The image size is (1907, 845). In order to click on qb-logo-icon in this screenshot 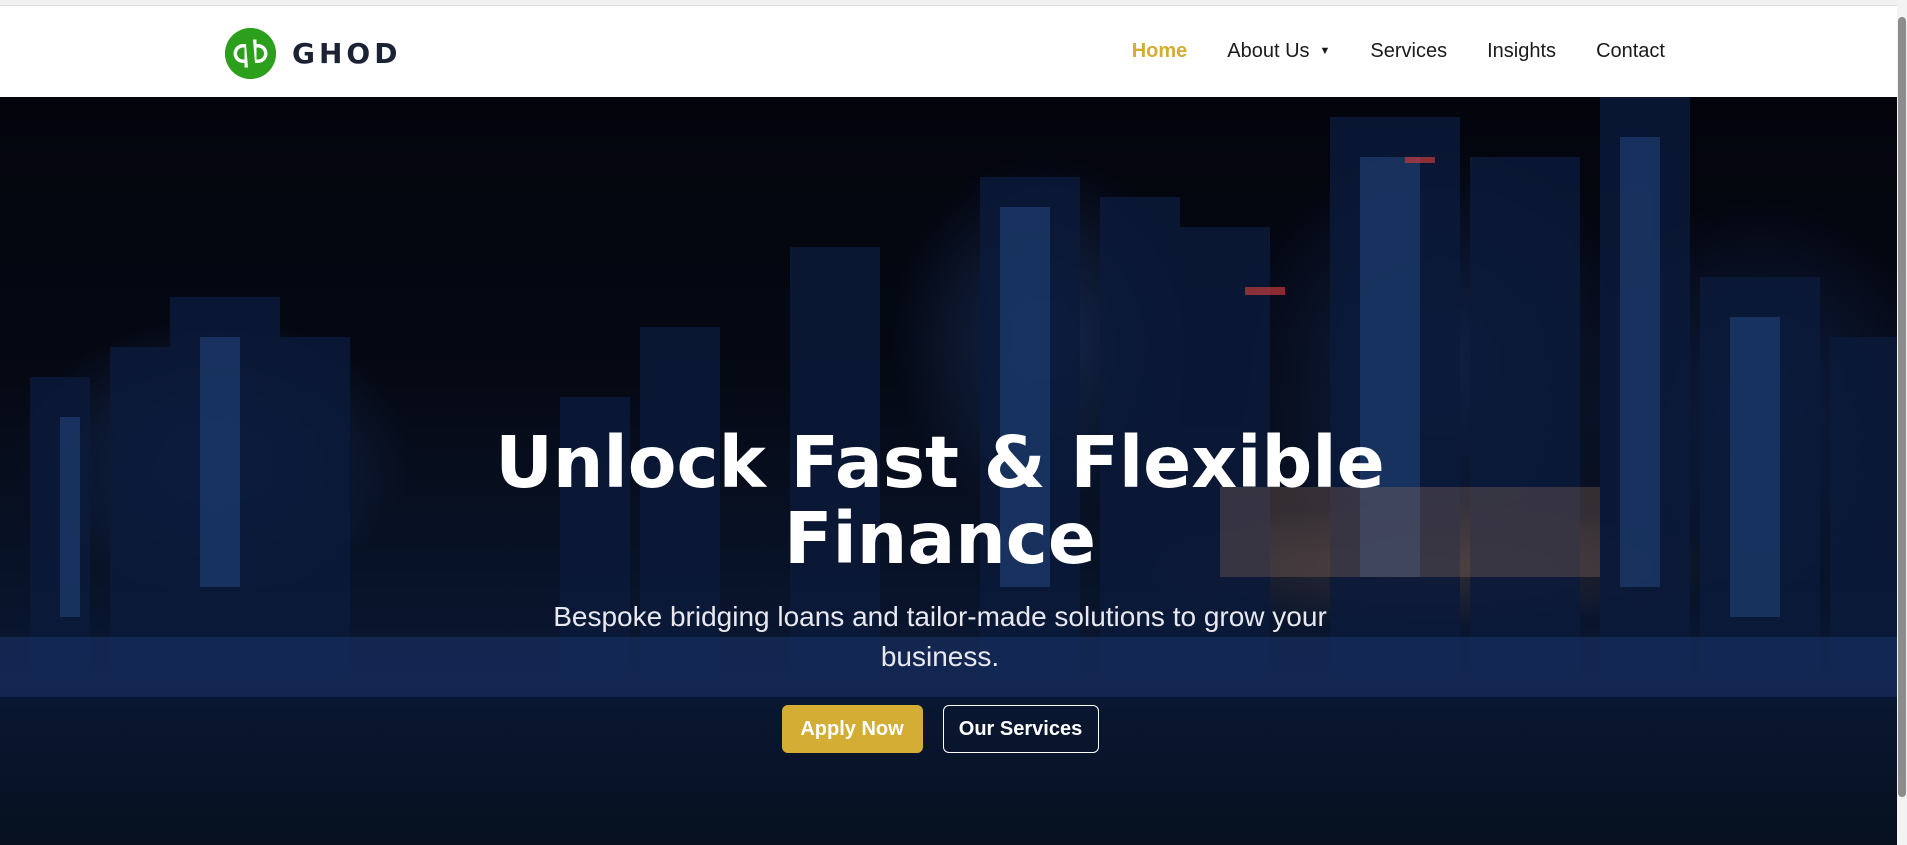, I will do `click(250, 53)`.